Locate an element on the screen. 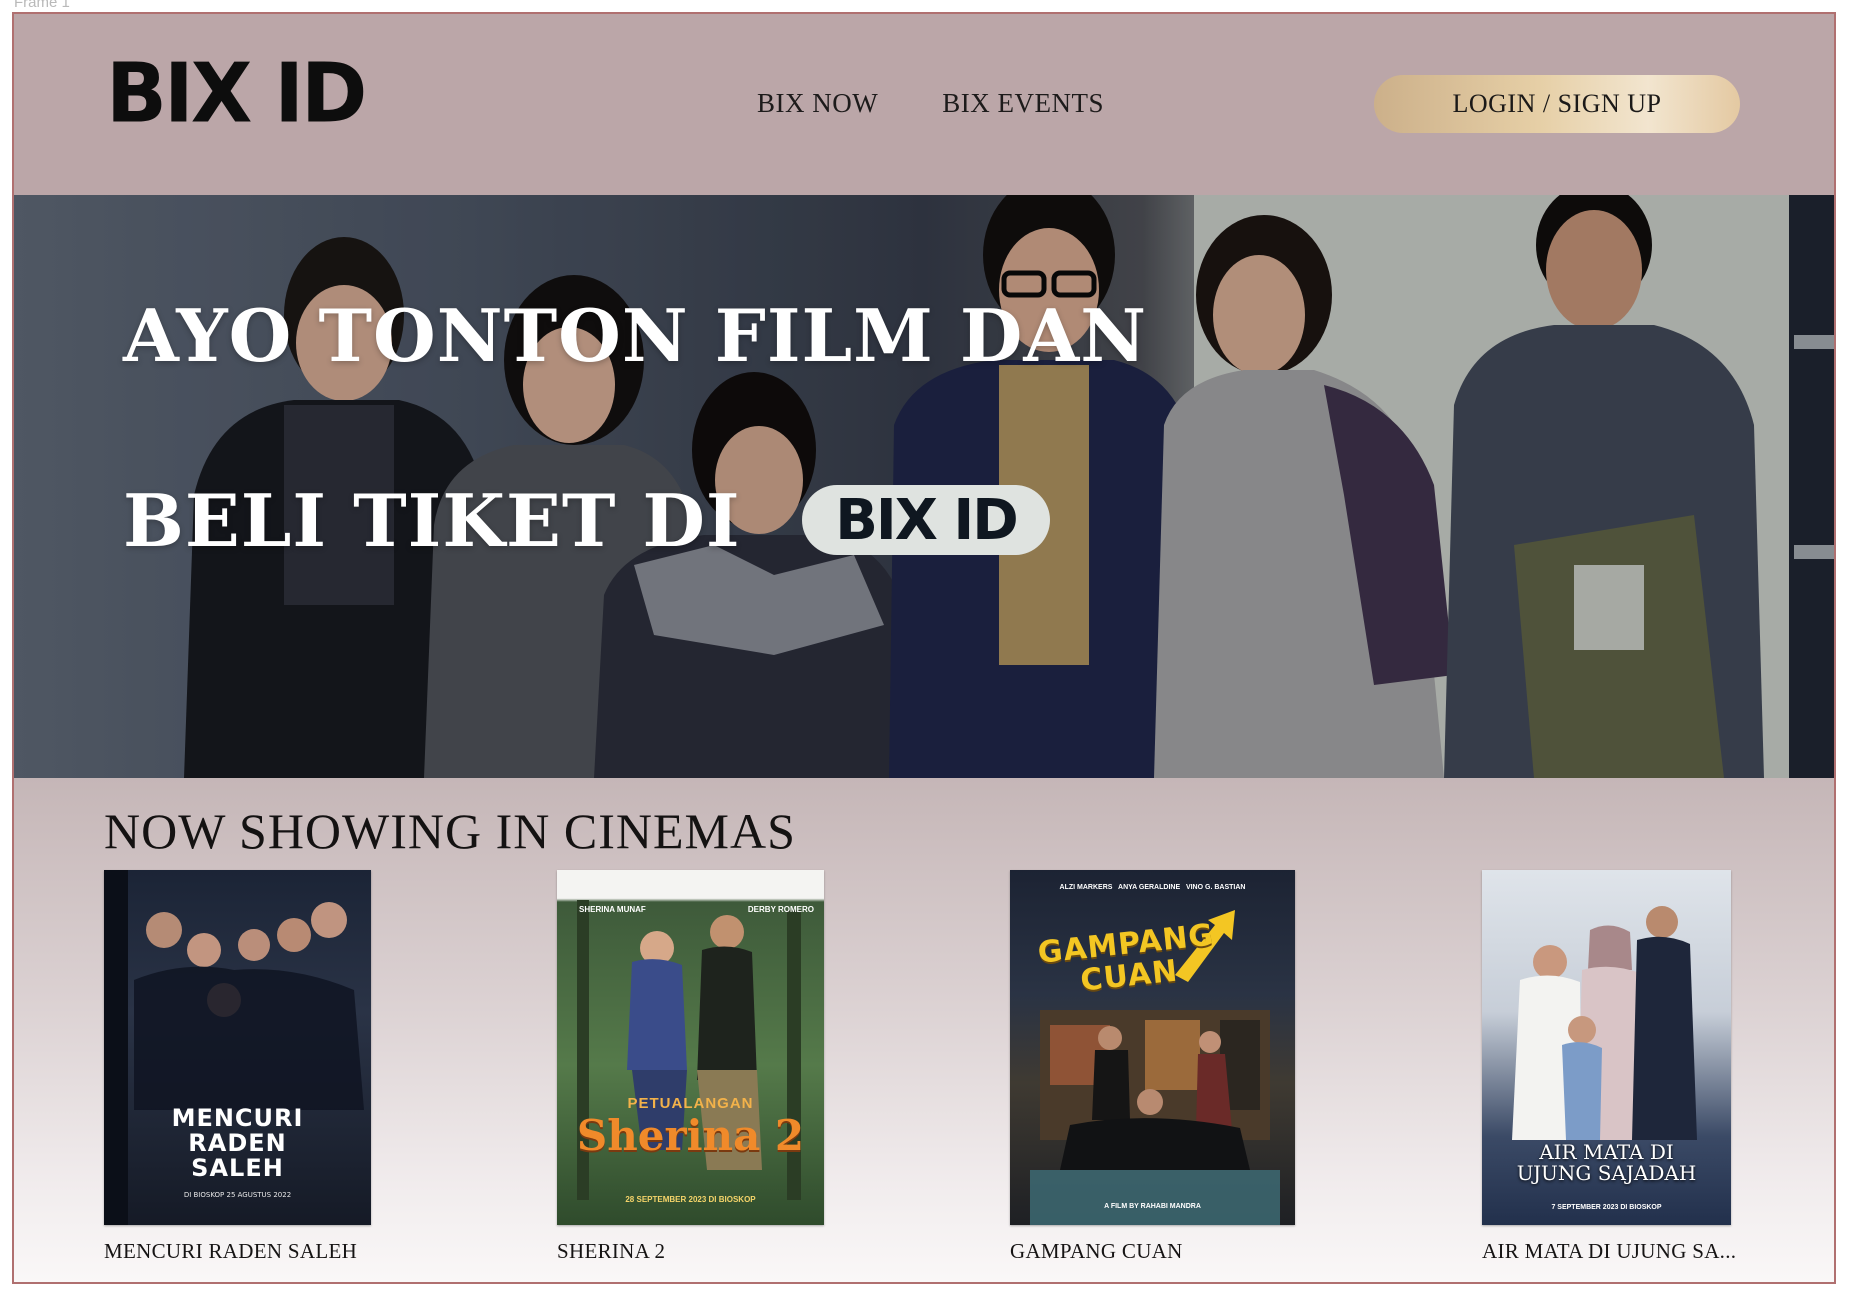  movie-caption: MENCURI RADEN SALEH is located at coordinates (237, 1251).